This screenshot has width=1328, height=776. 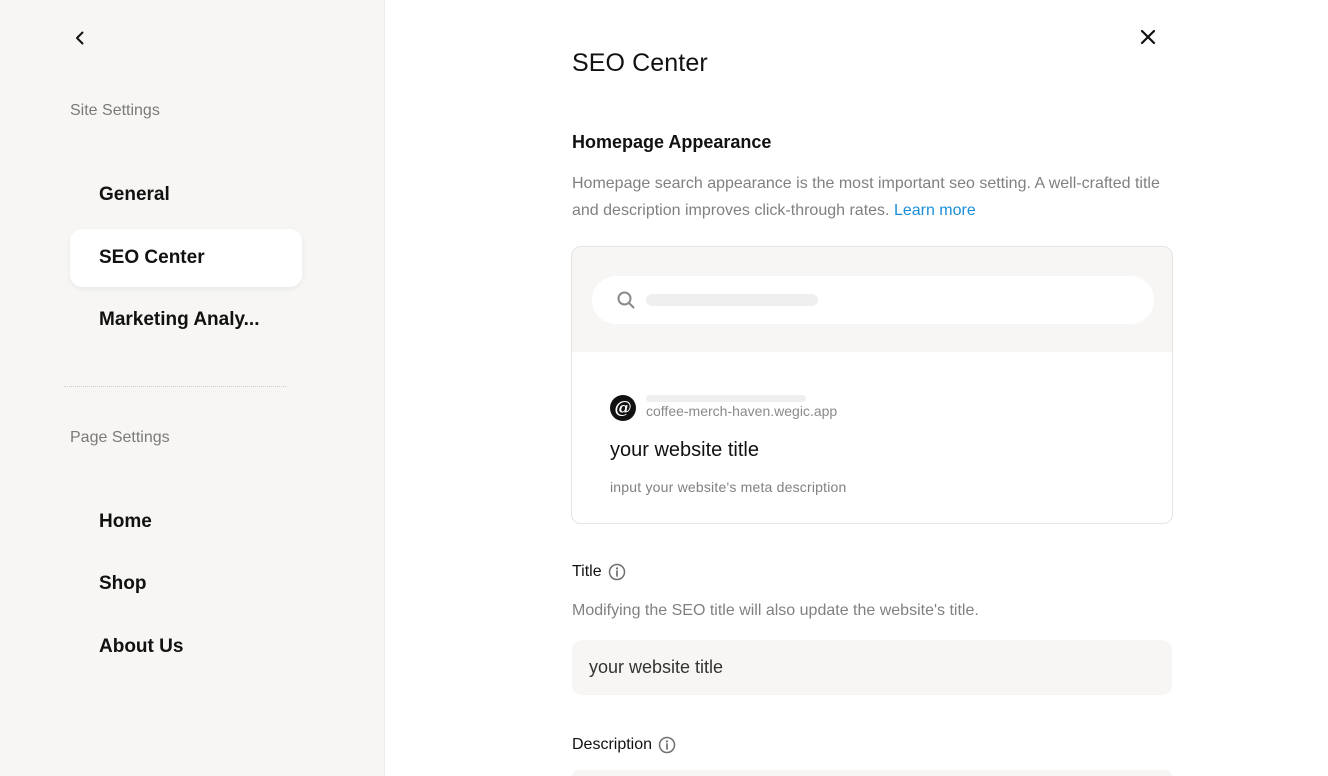 I want to click on wegic-logo-icon: @, so click(x=623, y=408).